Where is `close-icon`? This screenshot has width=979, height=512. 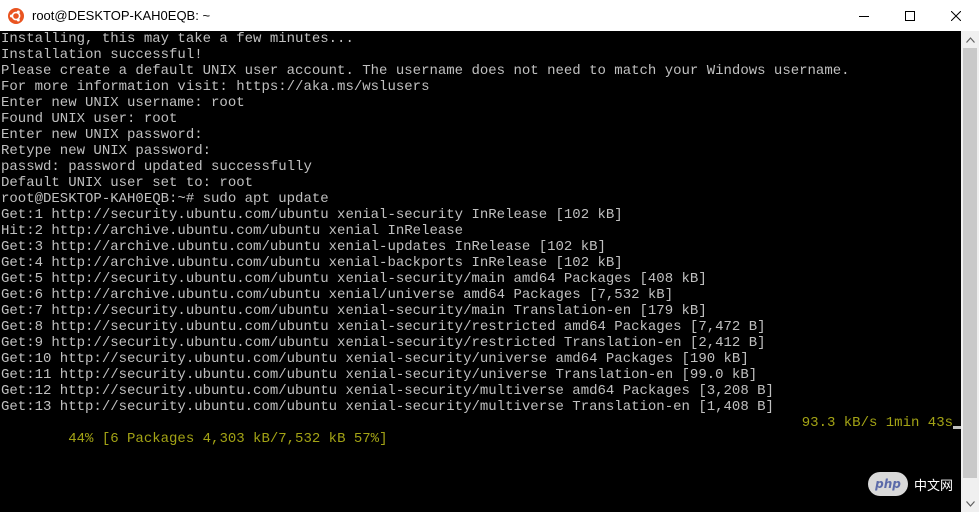 close-icon is located at coordinates (956, 15).